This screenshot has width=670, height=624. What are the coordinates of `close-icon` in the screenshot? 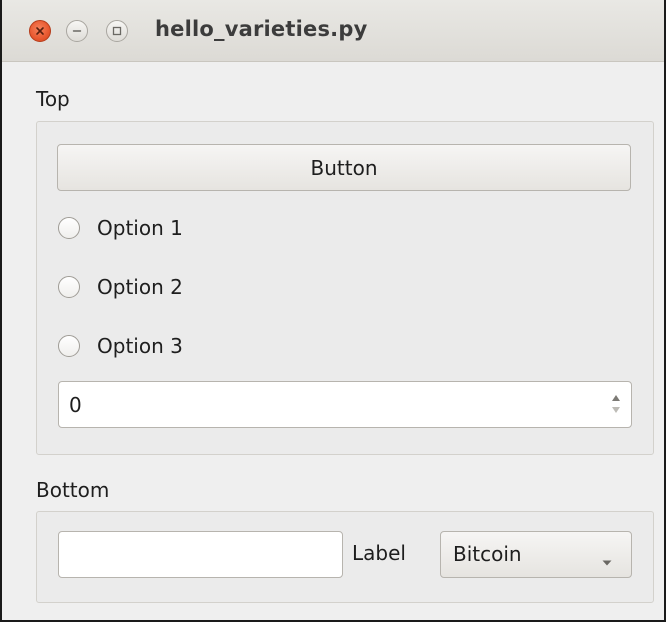 It's located at (40, 31).